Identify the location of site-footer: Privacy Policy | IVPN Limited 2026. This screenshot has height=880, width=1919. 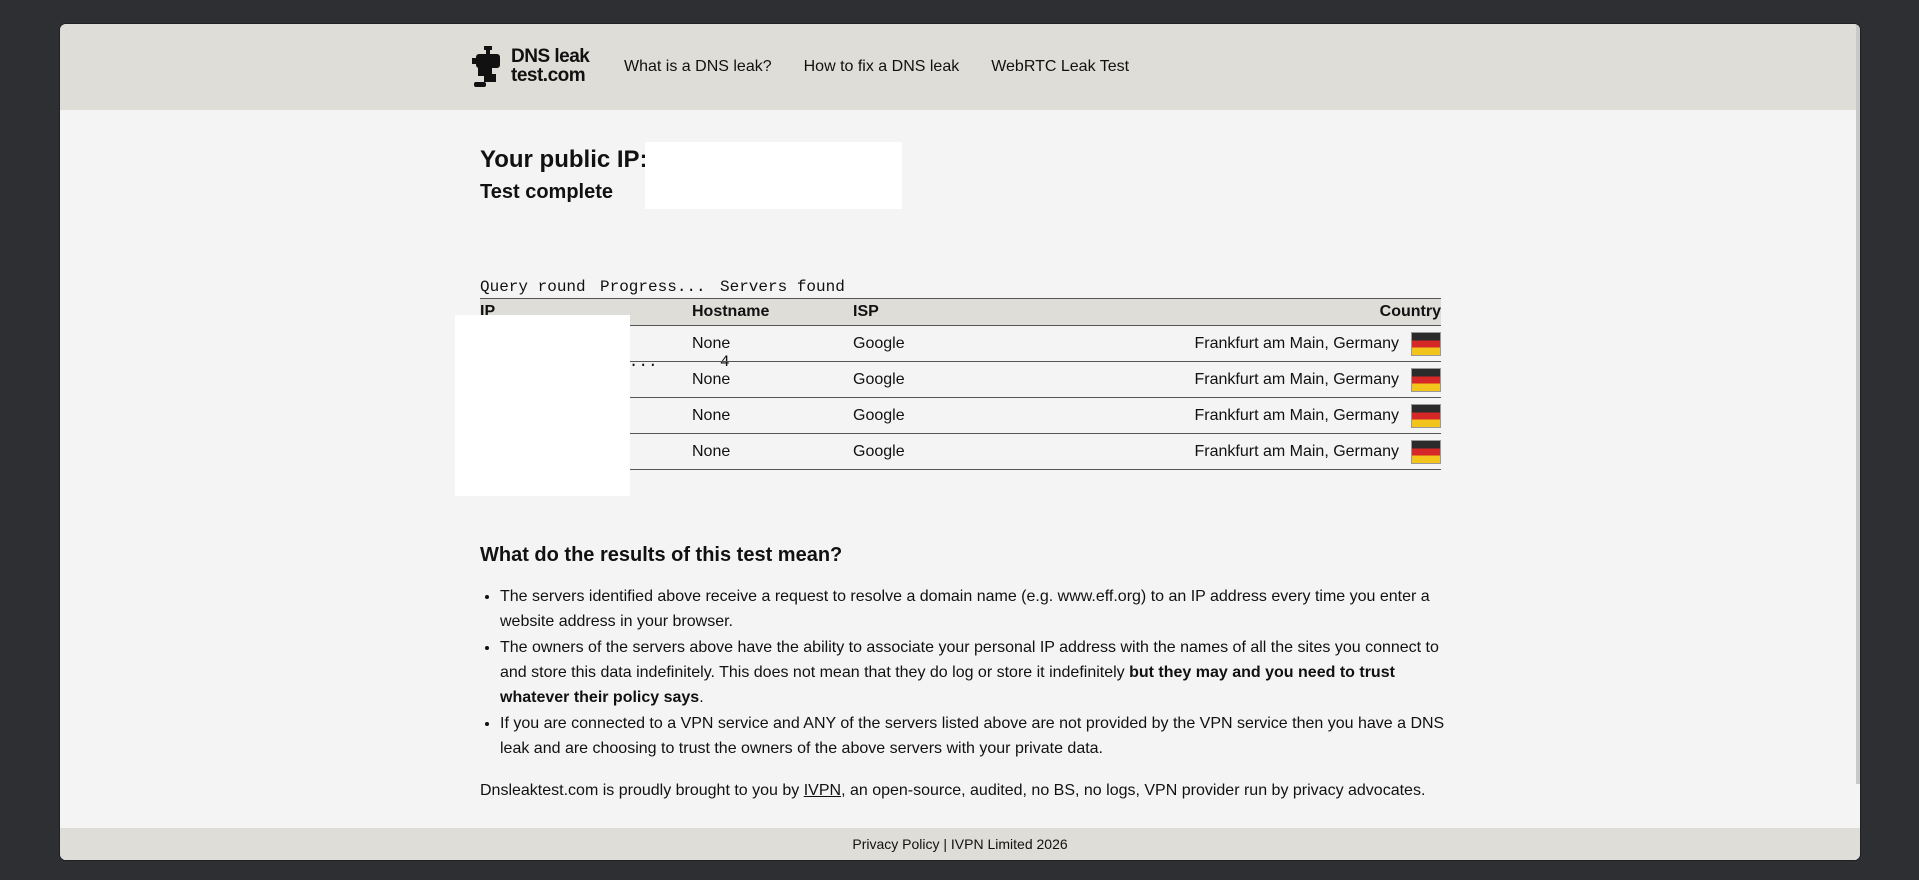
(960, 844).